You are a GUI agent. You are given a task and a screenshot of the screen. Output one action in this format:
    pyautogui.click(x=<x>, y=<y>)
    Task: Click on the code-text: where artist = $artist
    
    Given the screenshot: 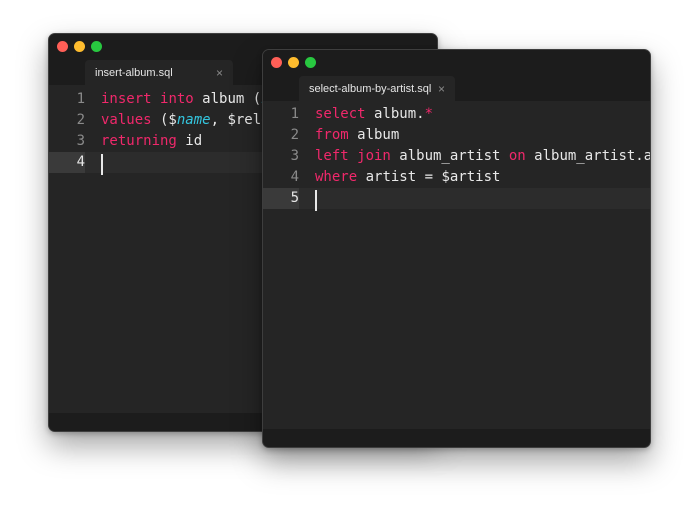 What is the action you would take?
    pyautogui.click(x=407, y=177)
    